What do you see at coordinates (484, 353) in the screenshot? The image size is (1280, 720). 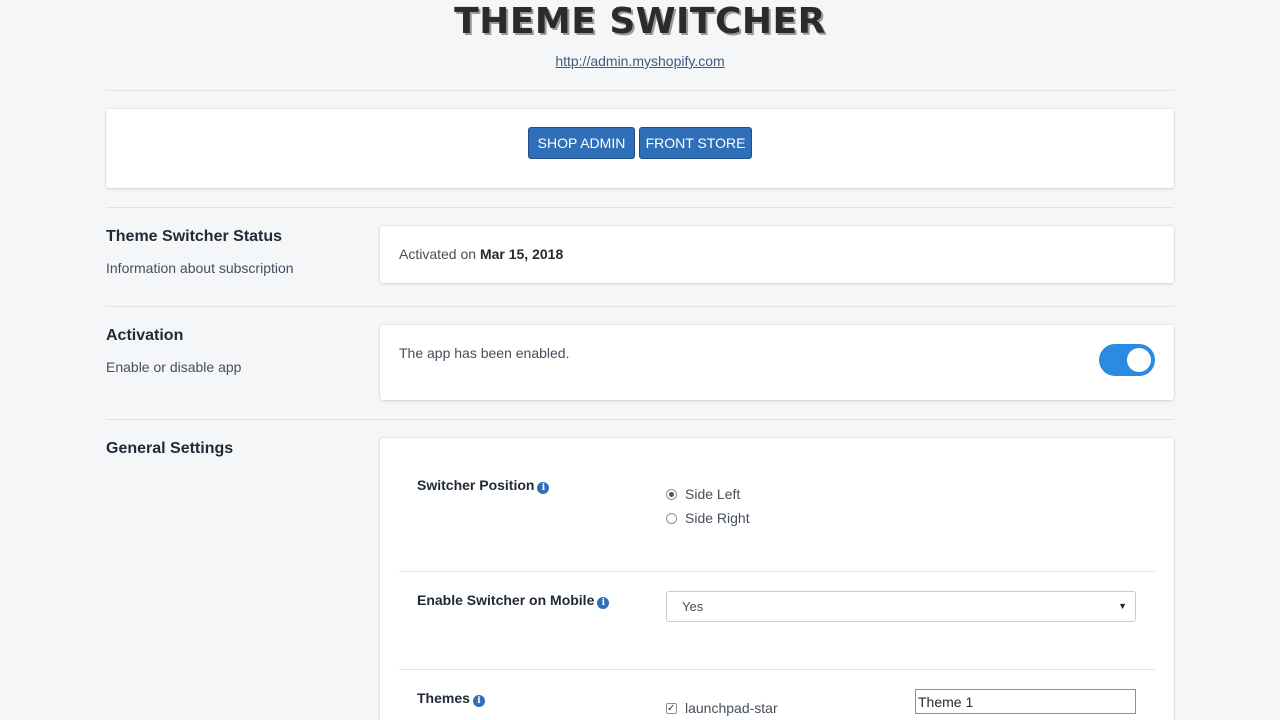 I see `activation-message: The app has been enabled.` at bounding box center [484, 353].